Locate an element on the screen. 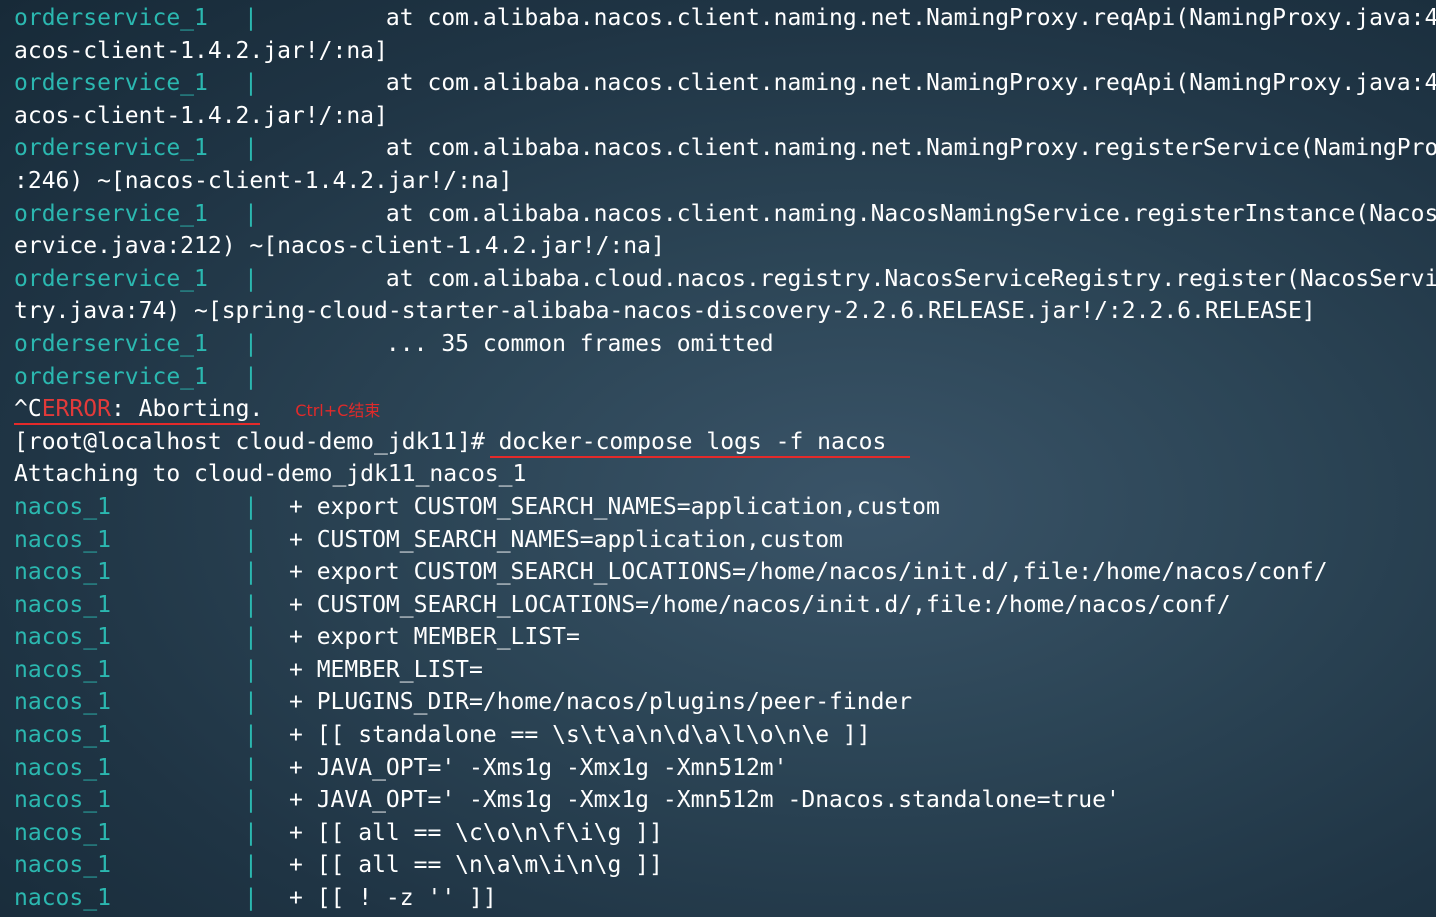 The width and height of the screenshot is (1436, 917). abort-line: ^CERROR: Aborting. Ctrl+C结束 is located at coordinates (725, 409).